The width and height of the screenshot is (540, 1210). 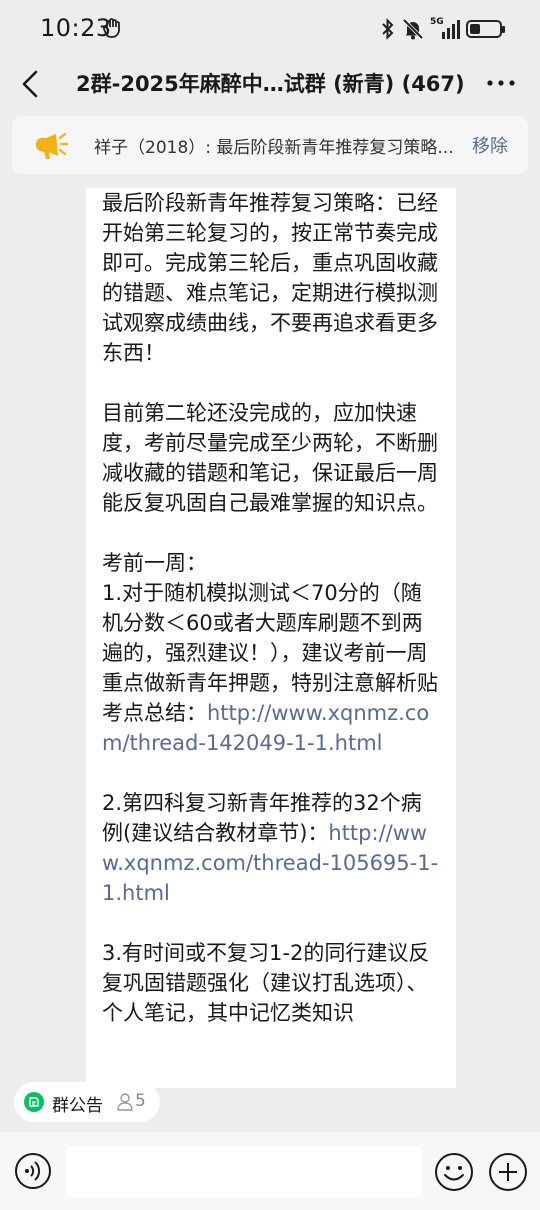 What do you see at coordinates (508, 1172) in the screenshot?
I see `plus-icon` at bounding box center [508, 1172].